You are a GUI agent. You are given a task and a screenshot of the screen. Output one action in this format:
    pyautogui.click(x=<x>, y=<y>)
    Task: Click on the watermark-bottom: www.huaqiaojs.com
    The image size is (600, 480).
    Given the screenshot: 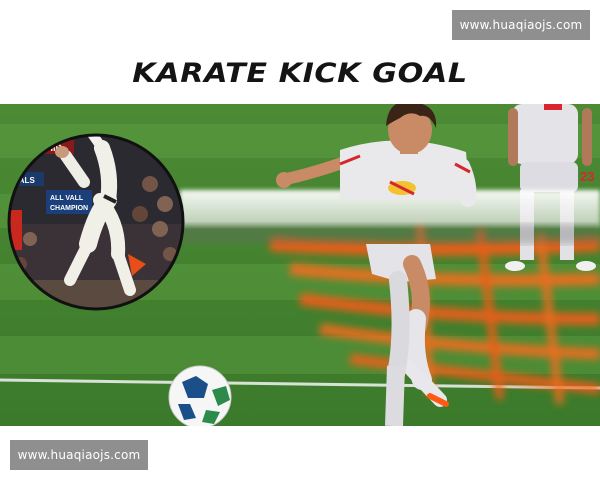 What is the action you would take?
    pyautogui.click(x=79, y=455)
    